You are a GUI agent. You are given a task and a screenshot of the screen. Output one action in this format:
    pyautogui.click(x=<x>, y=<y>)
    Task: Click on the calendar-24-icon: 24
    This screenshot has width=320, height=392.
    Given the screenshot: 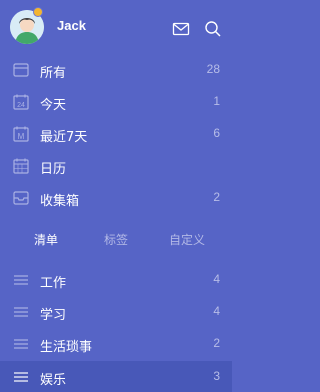 What is the action you would take?
    pyautogui.click(x=21, y=102)
    